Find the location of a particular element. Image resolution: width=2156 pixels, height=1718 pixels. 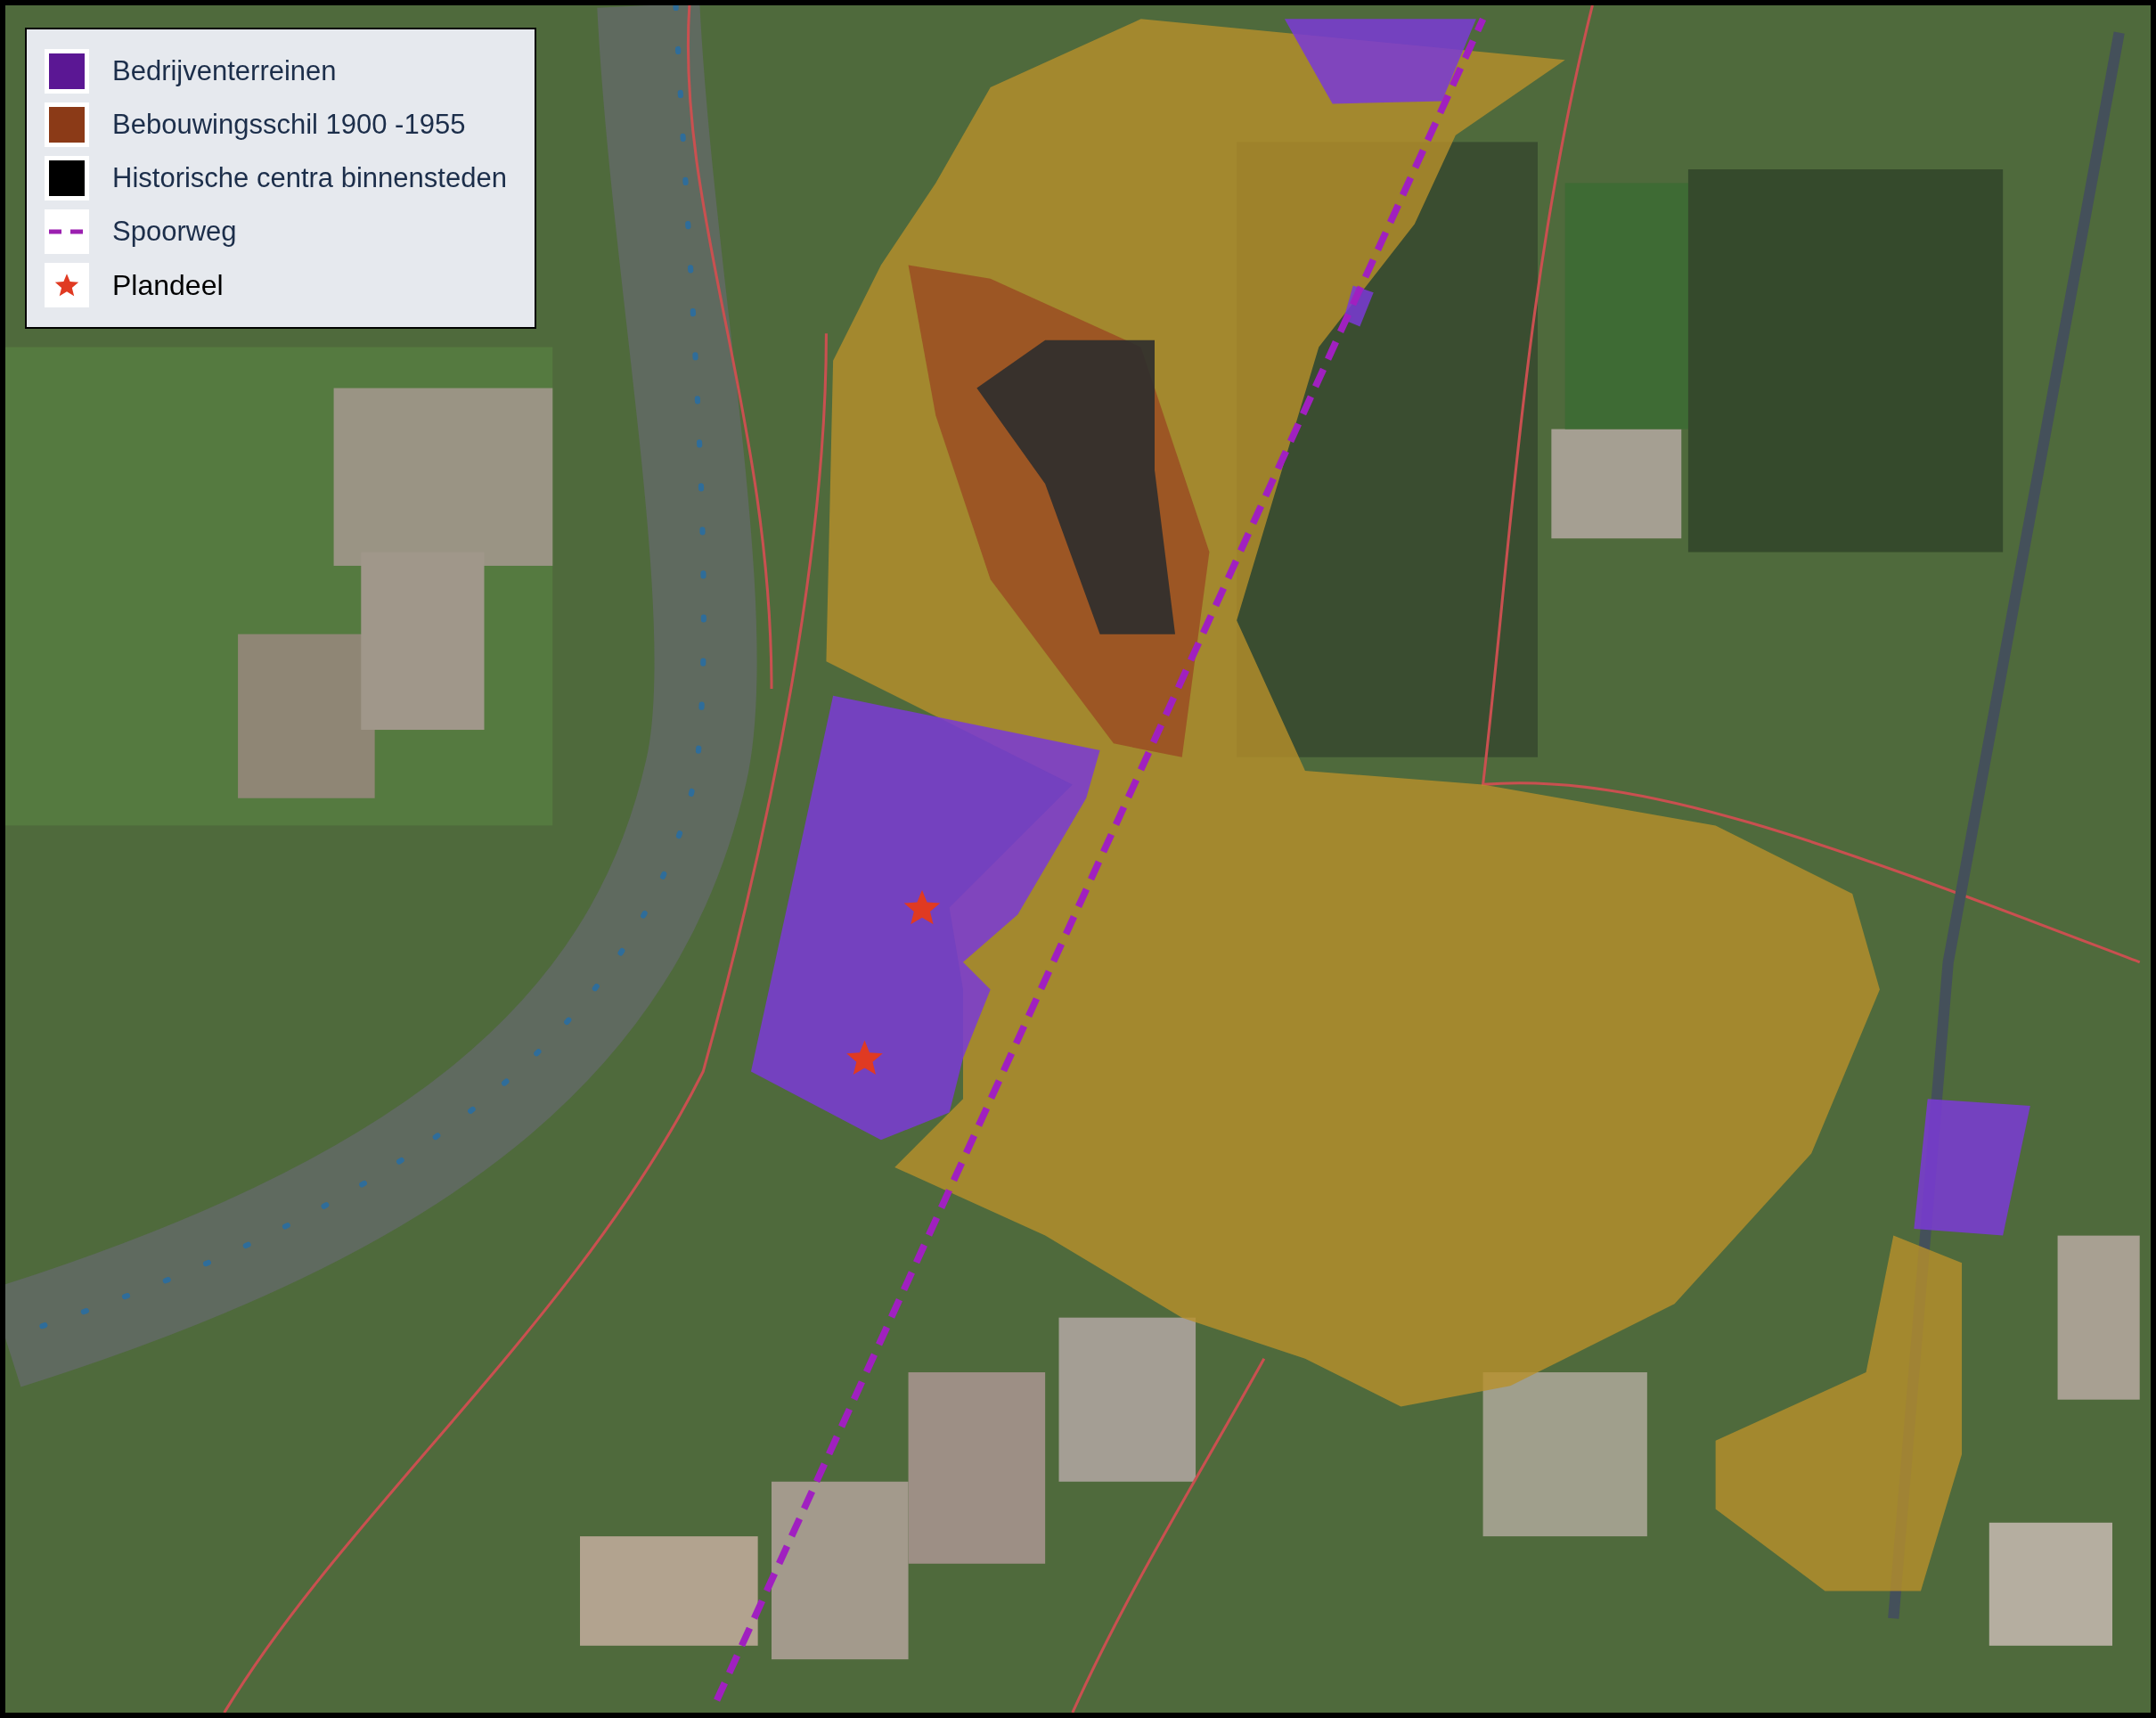

legend-label: Spoorweg is located at coordinates (174, 232).